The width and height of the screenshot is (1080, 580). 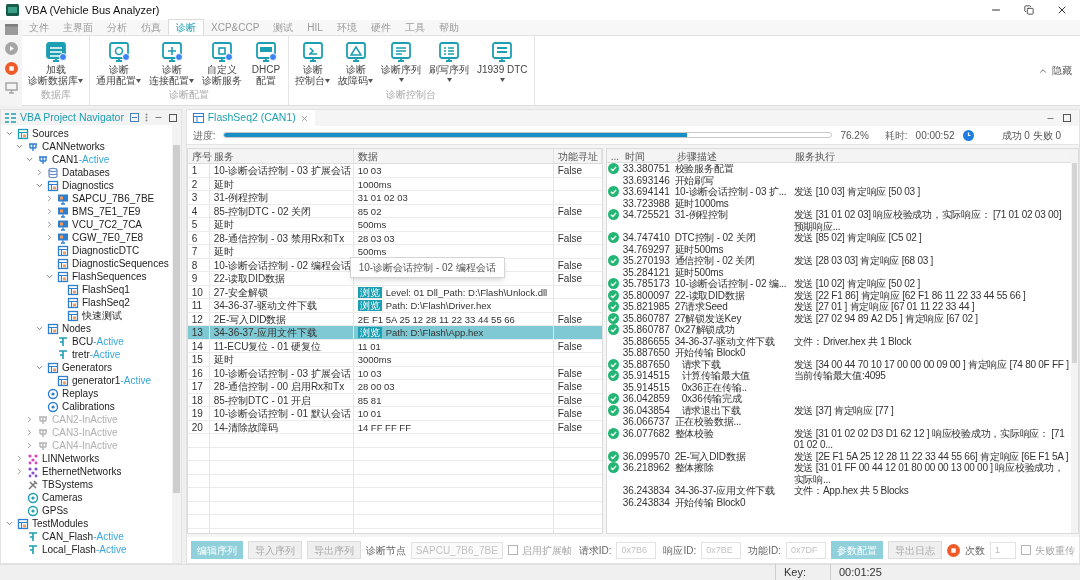 What do you see at coordinates (636, 550) in the screenshot?
I see `id-field: 0x7B6` at bounding box center [636, 550].